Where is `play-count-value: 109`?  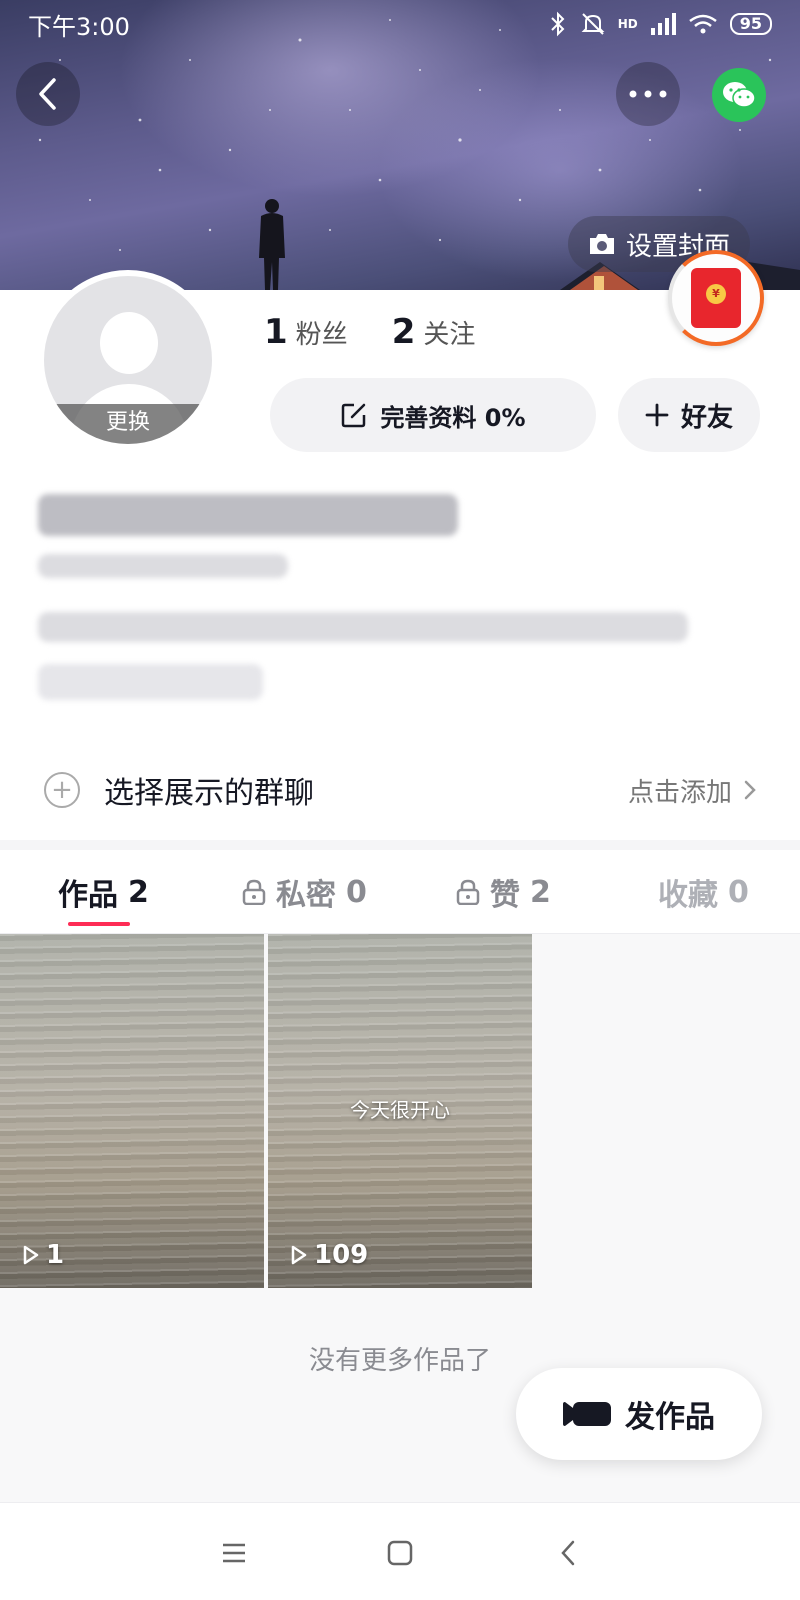 play-count-value: 109 is located at coordinates (341, 1255).